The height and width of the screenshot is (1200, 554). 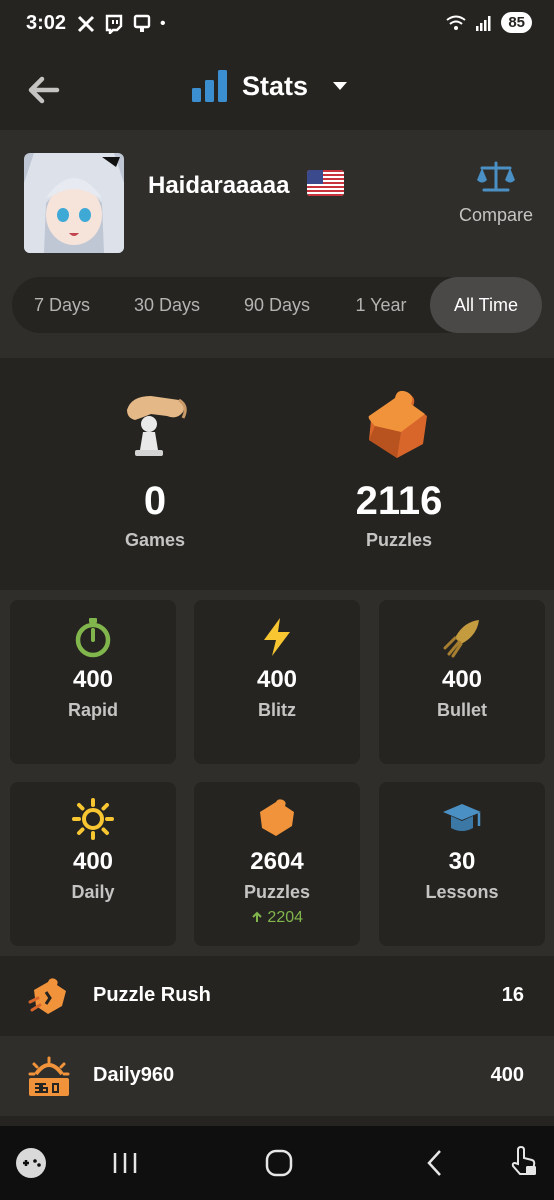 I want to click on tab-7-days: 7 Days, so click(x=62, y=305).